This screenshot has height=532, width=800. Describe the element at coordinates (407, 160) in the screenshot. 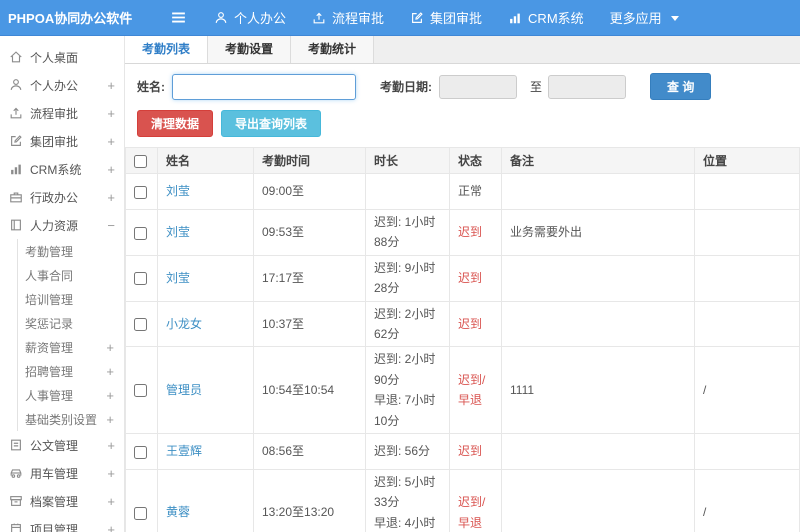

I see `column-header-duration: 时长` at that location.